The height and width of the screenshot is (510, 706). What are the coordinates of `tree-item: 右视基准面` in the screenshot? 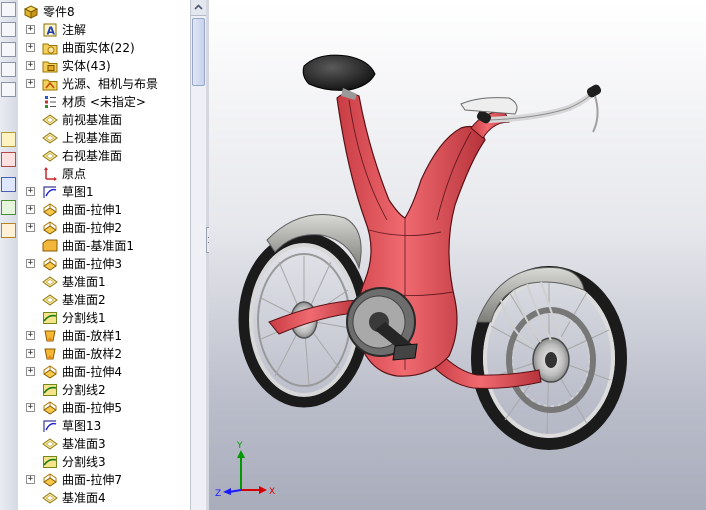 It's located at (104, 156).